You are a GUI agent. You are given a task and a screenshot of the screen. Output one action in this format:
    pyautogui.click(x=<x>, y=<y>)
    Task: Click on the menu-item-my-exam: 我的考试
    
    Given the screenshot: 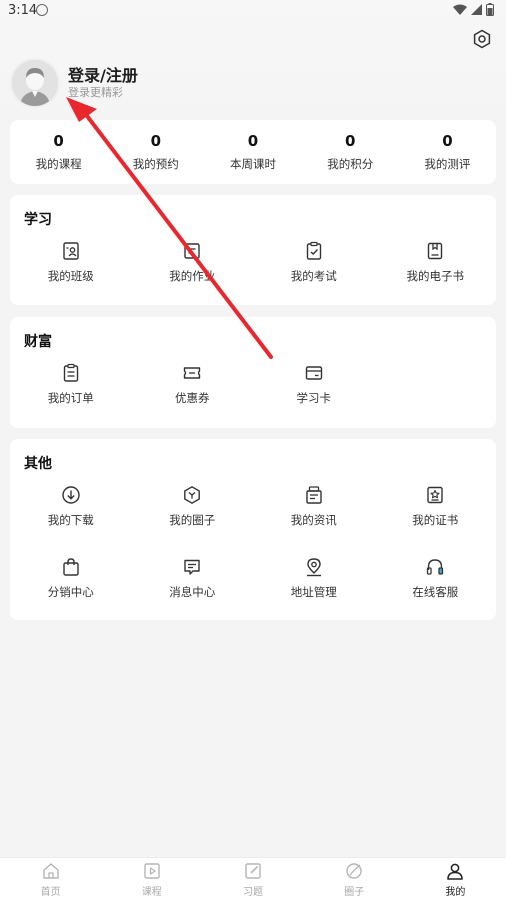 What is the action you would take?
    pyautogui.click(x=314, y=277)
    